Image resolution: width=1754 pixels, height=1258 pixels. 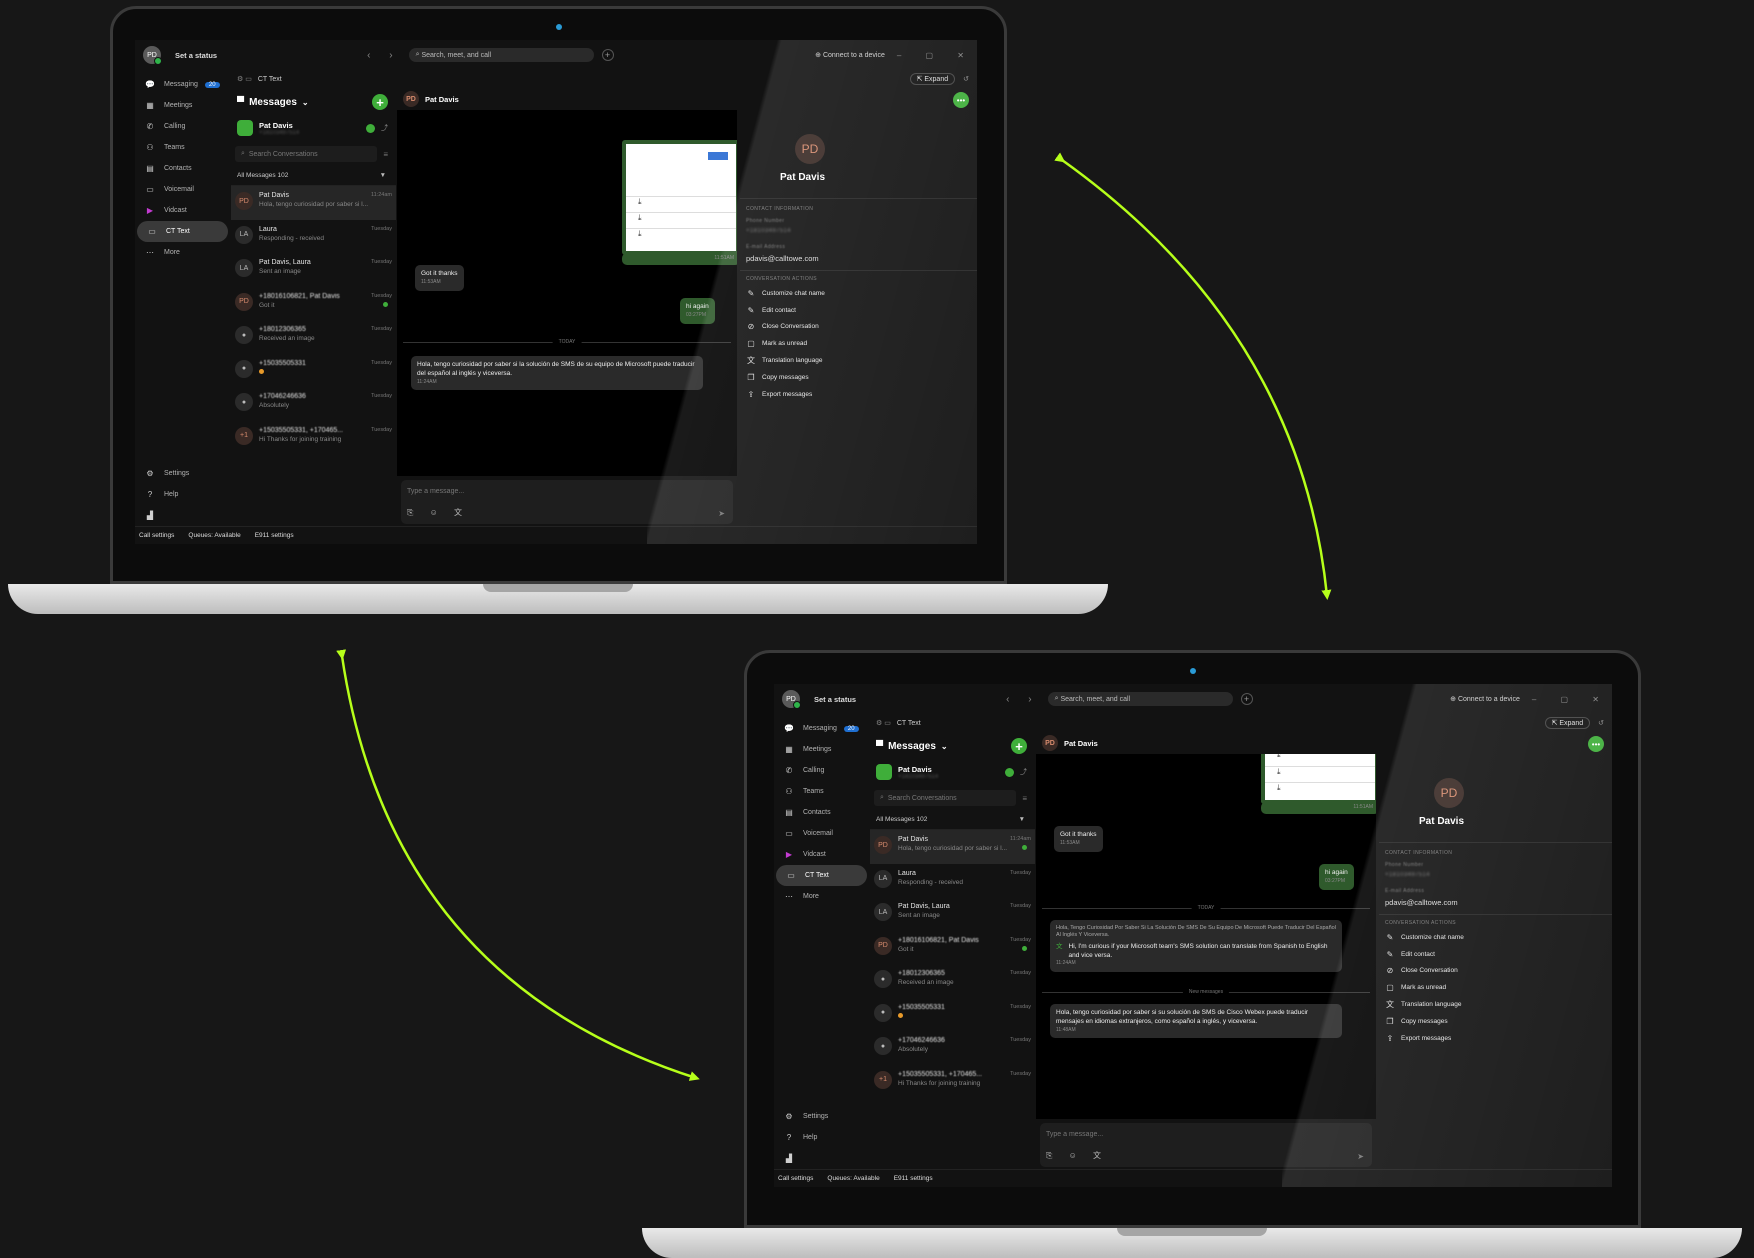 I want to click on arrow-bottom-to-top, so click(x=518, y=865).